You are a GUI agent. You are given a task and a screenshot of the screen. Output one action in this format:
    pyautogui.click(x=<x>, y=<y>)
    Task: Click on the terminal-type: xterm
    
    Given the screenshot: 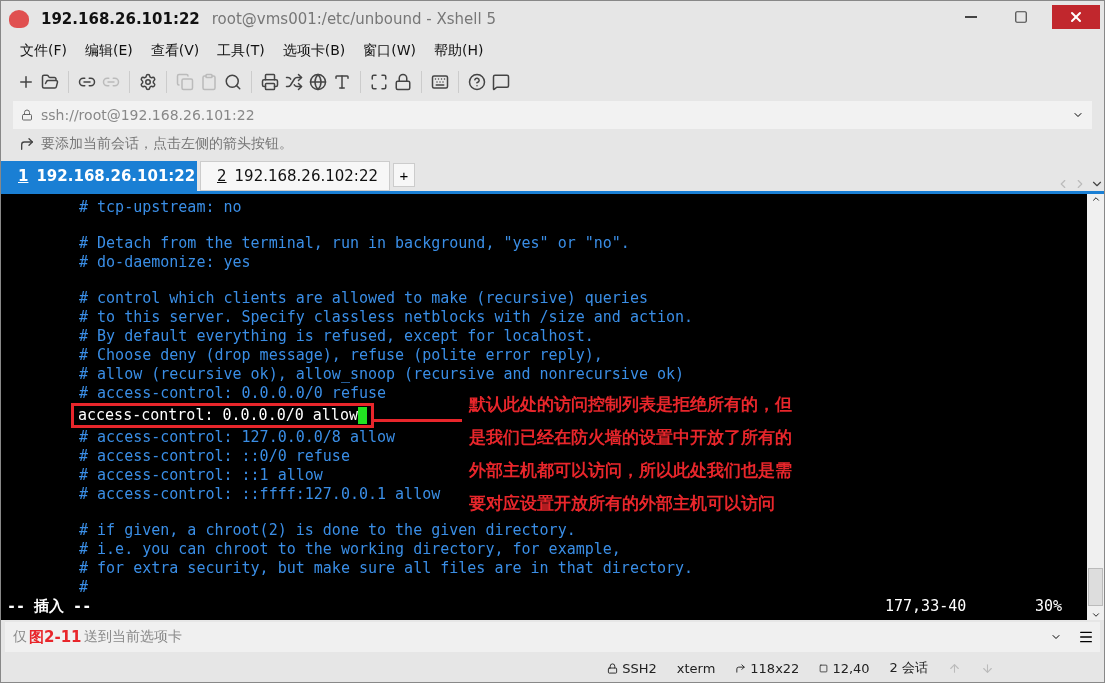 What is the action you would take?
    pyautogui.click(x=696, y=668)
    